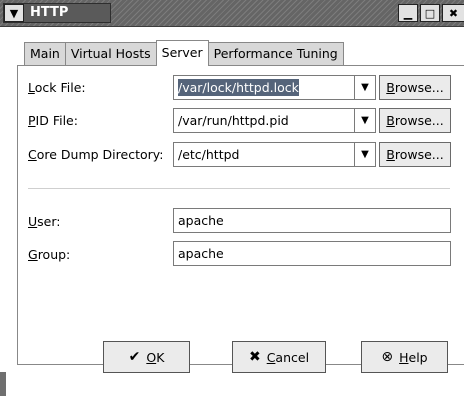 This screenshot has width=464, height=396. I want to click on user-input: apache, so click(312, 220).